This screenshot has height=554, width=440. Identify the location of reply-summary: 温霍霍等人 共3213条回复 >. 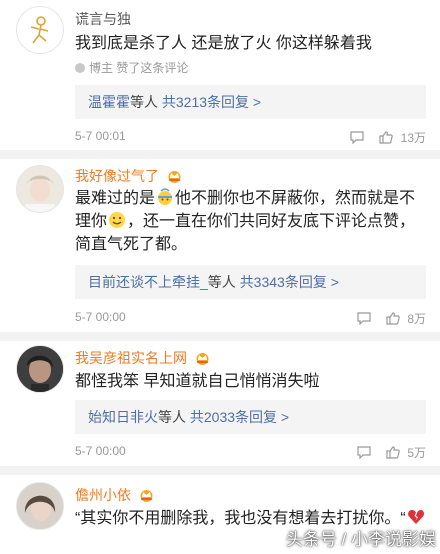
(250, 102).